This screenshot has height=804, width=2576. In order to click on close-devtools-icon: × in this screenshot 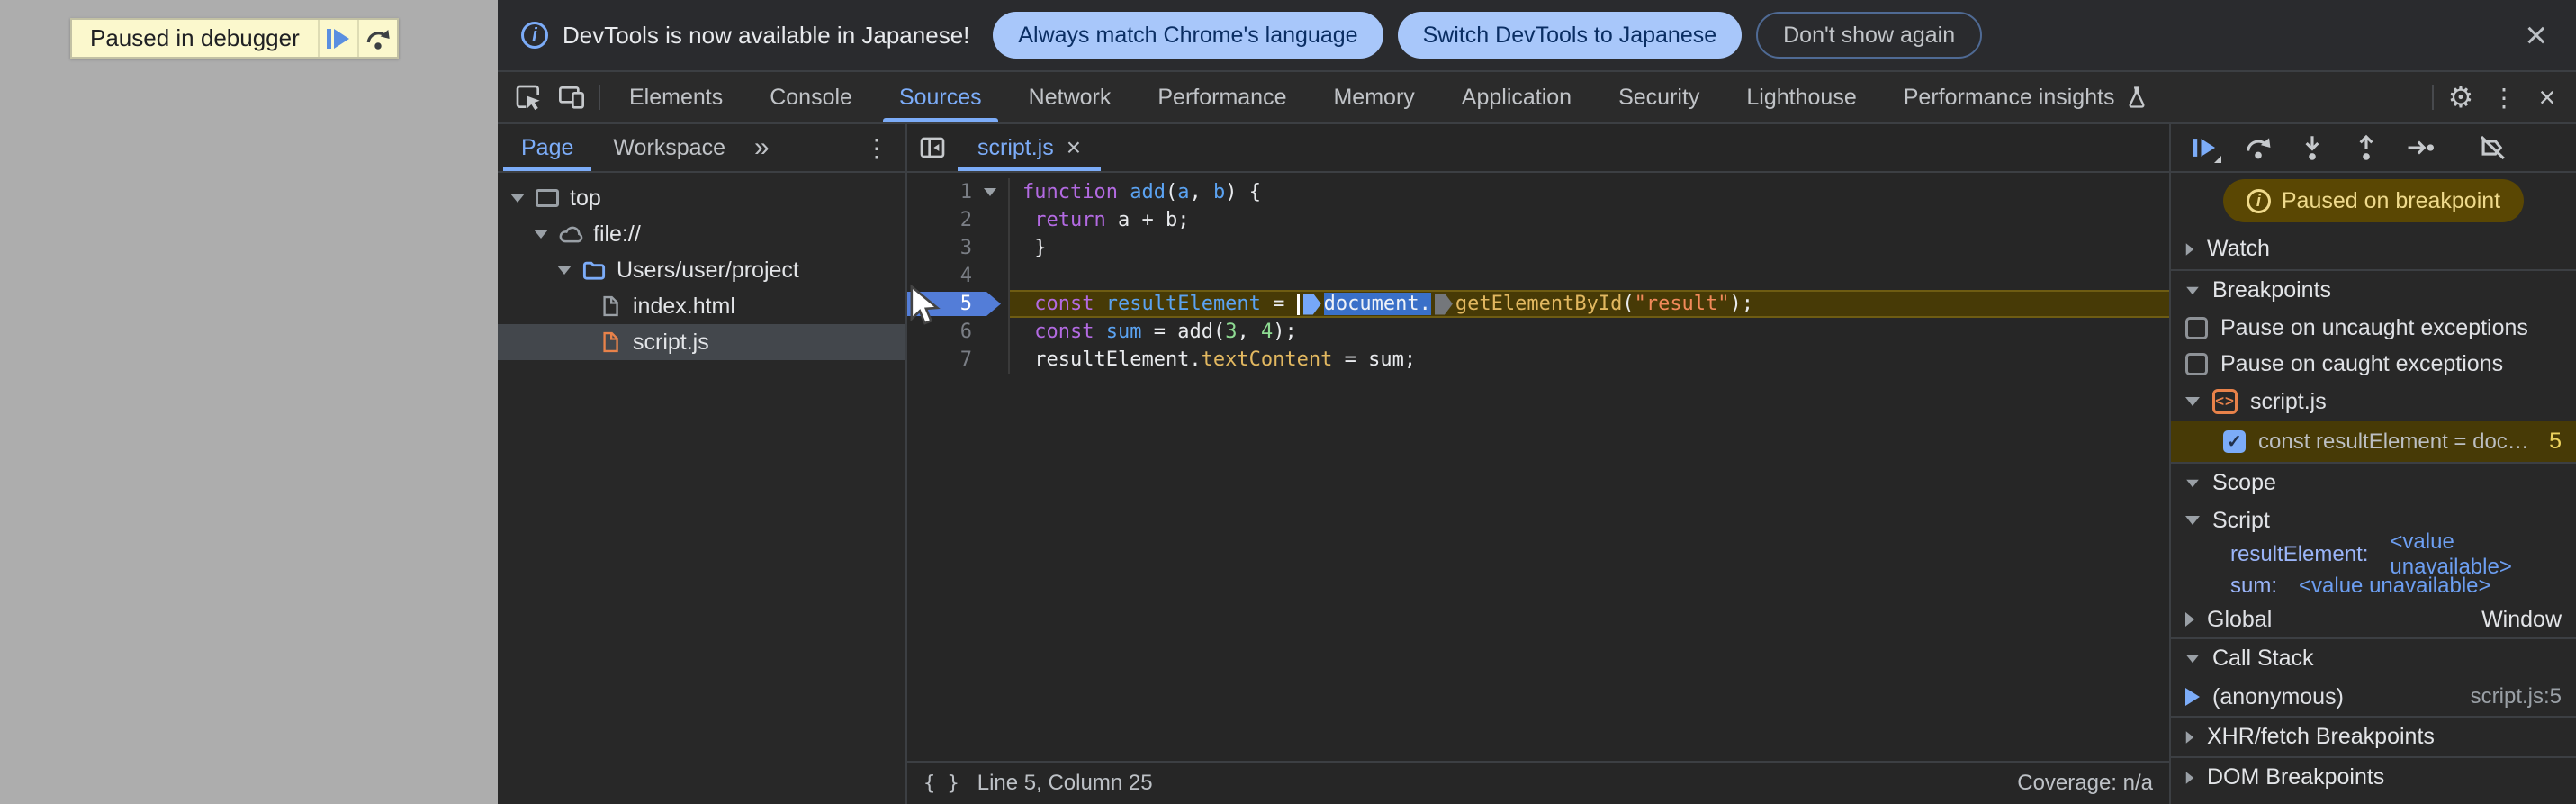, I will do `click(2547, 97)`.